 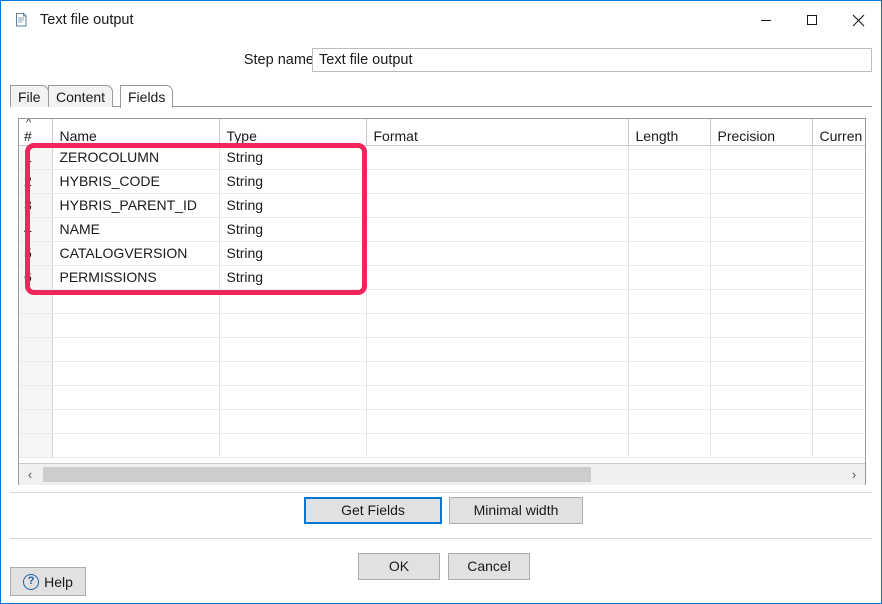 What do you see at coordinates (317, 474) in the screenshot?
I see `scrollbar-thumb` at bounding box center [317, 474].